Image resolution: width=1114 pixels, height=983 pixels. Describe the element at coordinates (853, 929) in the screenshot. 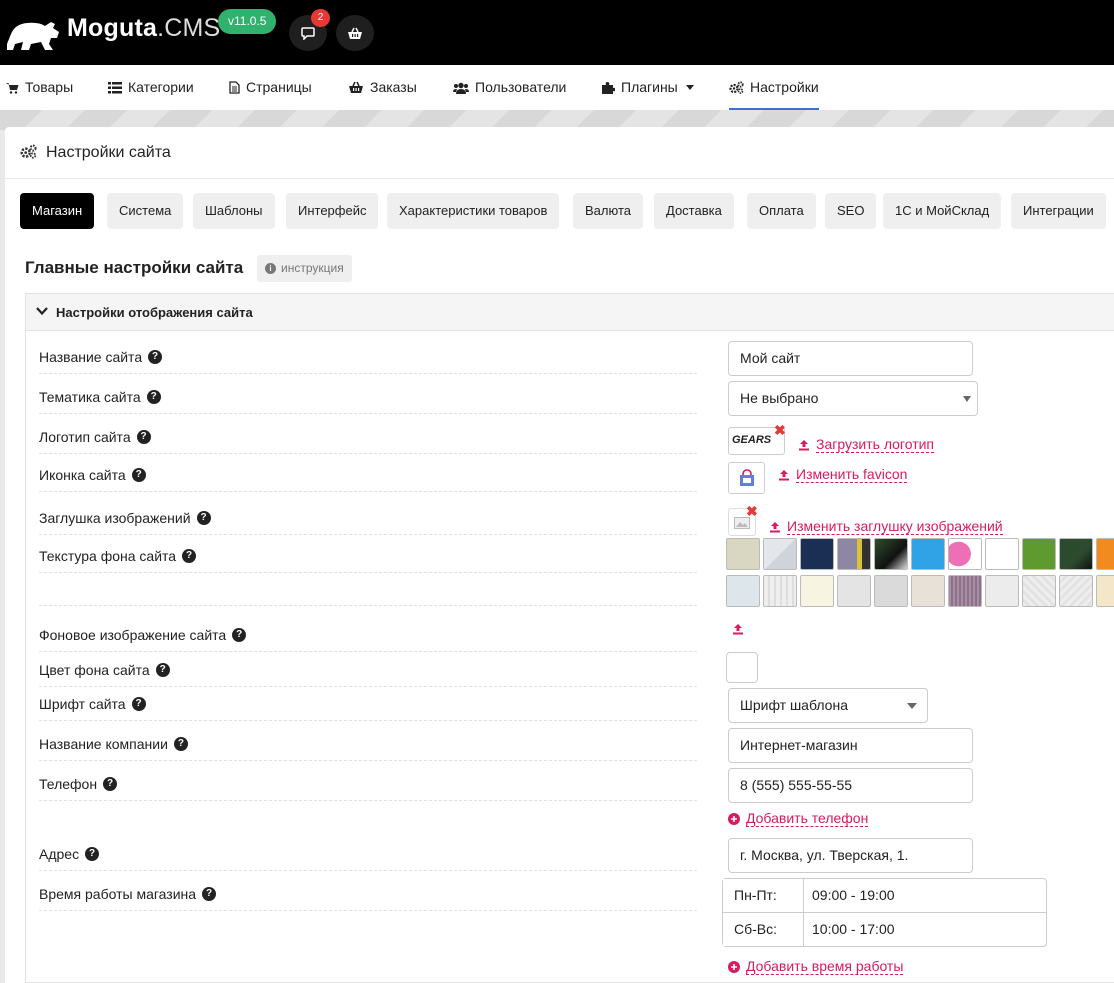

I see `hours-time-input: 10:00 - 17:00` at that location.